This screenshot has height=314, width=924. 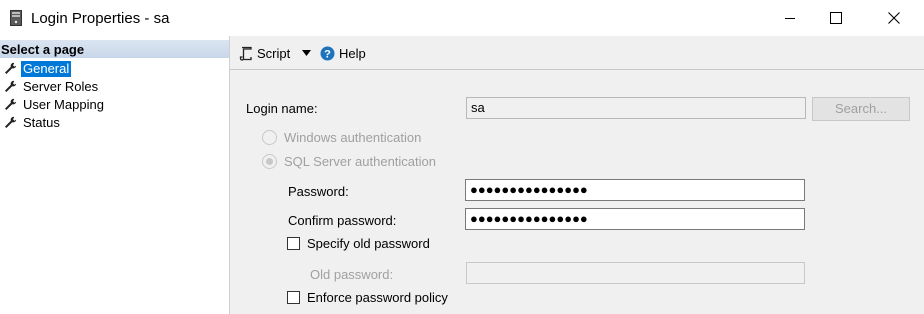 I want to click on script-label: Script, so click(x=274, y=53).